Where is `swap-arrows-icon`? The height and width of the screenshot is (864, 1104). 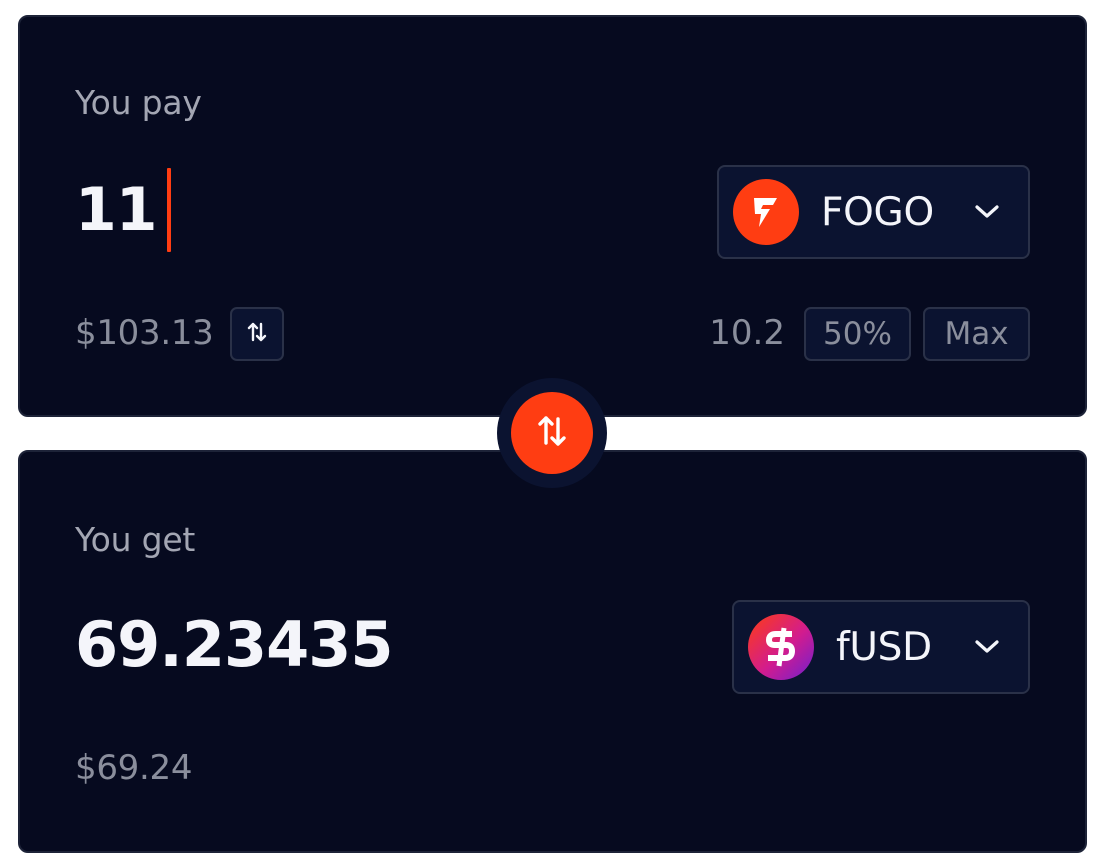 swap-arrows-icon is located at coordinates (552, 433).